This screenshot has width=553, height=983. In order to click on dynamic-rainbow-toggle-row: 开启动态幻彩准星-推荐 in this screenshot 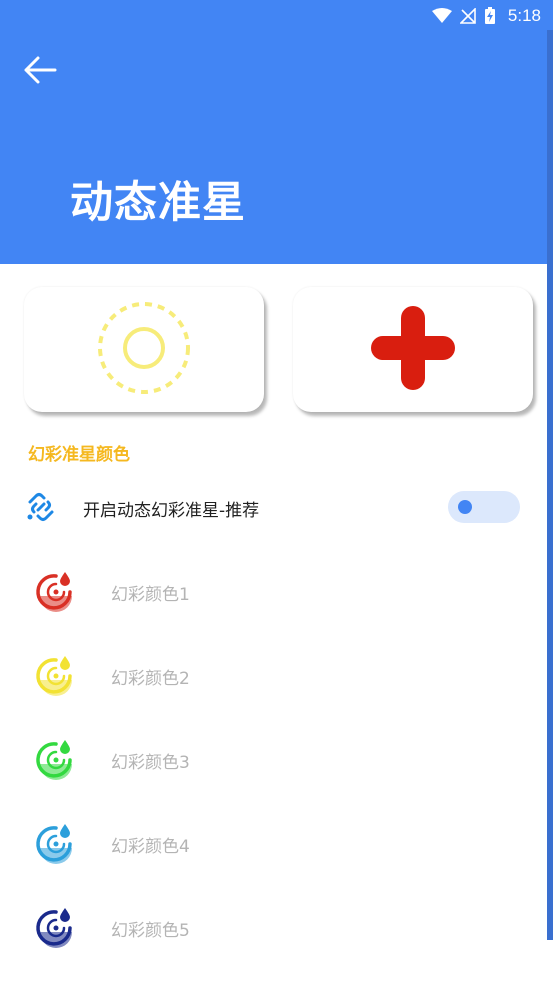, I will do `click(273, 508)`.